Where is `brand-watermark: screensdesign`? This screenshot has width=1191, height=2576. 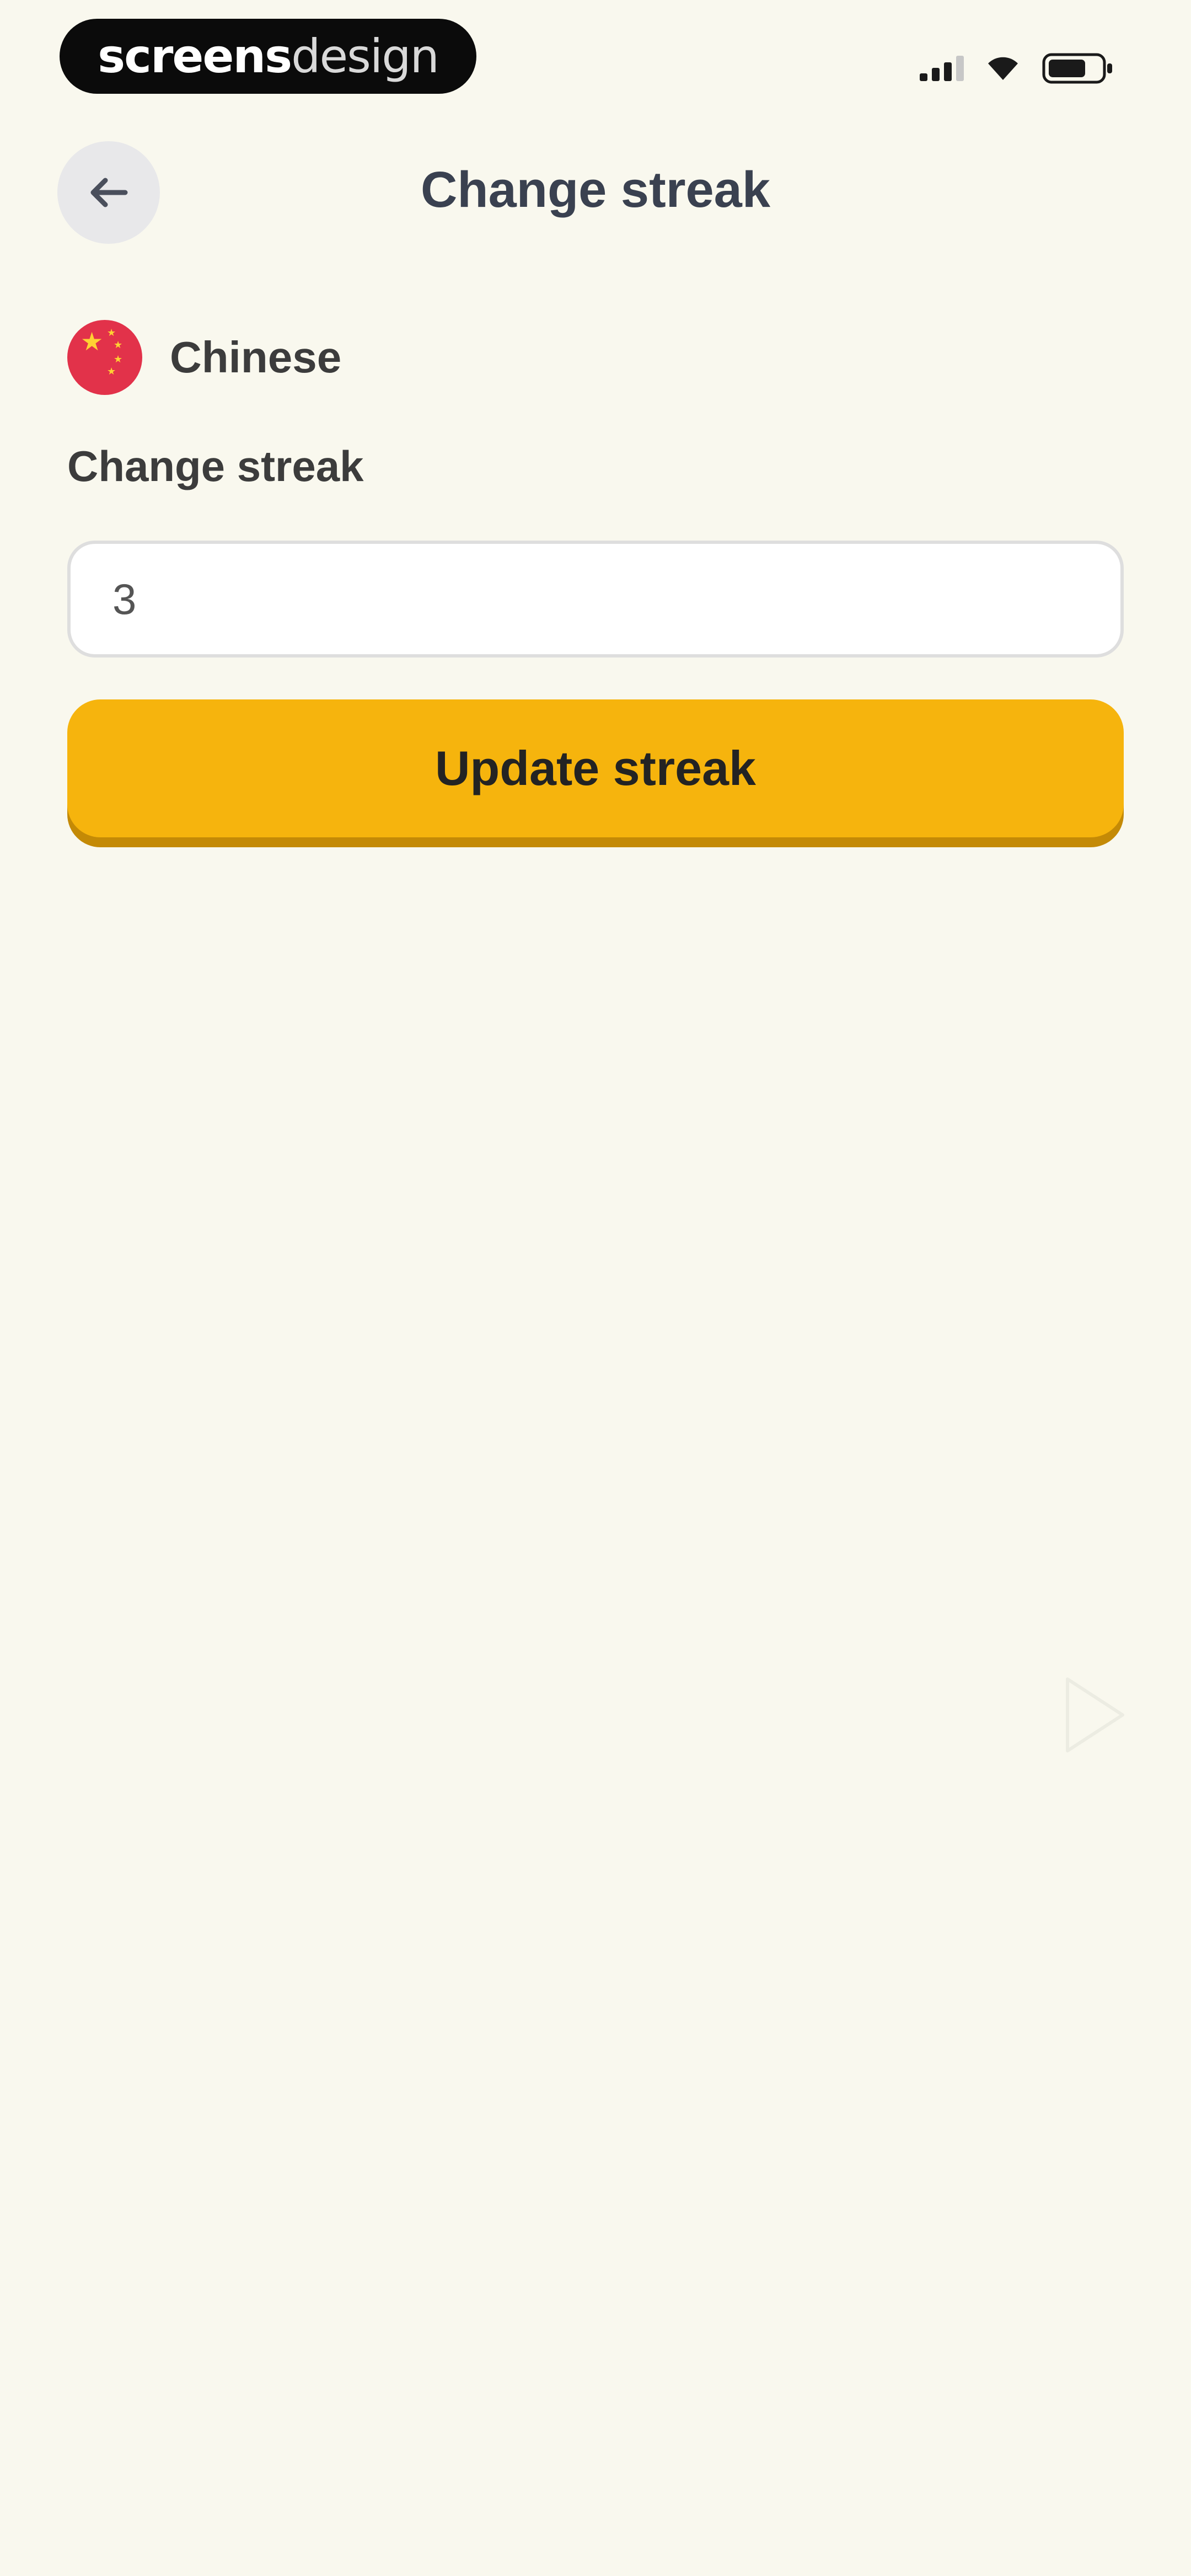 brand-watermark: screensdesign is located at coordinates (268, 56).